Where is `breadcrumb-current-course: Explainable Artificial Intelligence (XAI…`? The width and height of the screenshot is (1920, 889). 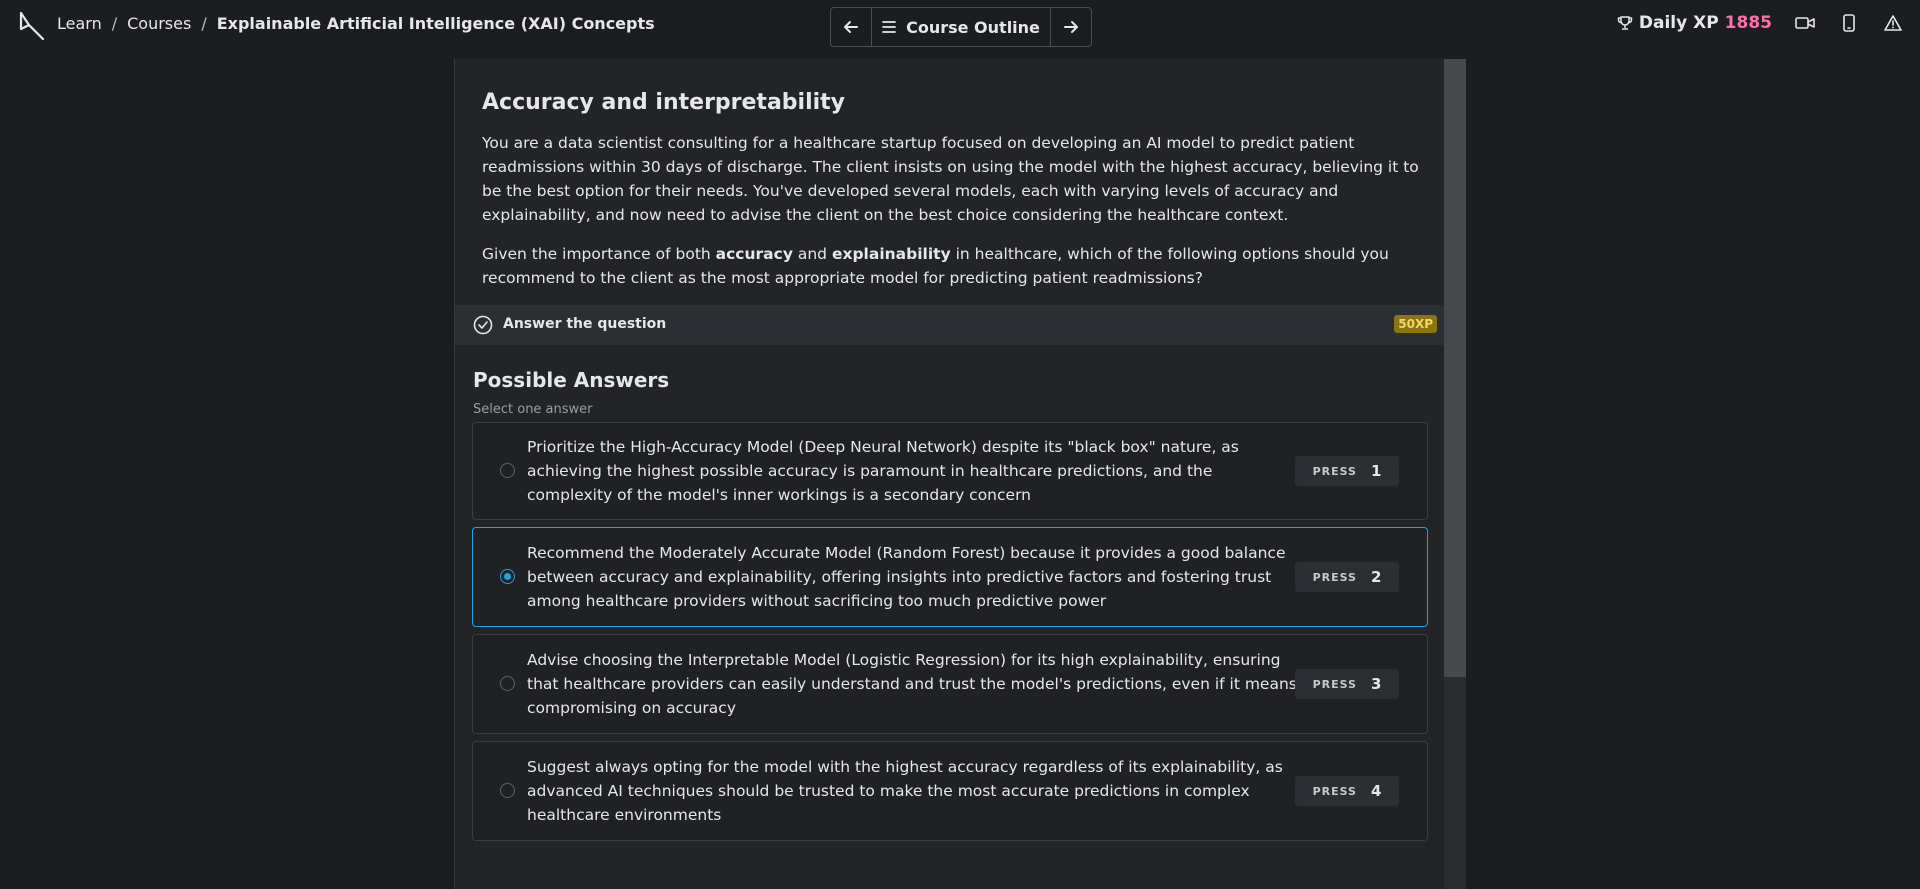 breadcrumb-current-course: Explainable Artificial Intelligence (XAI… is located at coordinates (436, 23).